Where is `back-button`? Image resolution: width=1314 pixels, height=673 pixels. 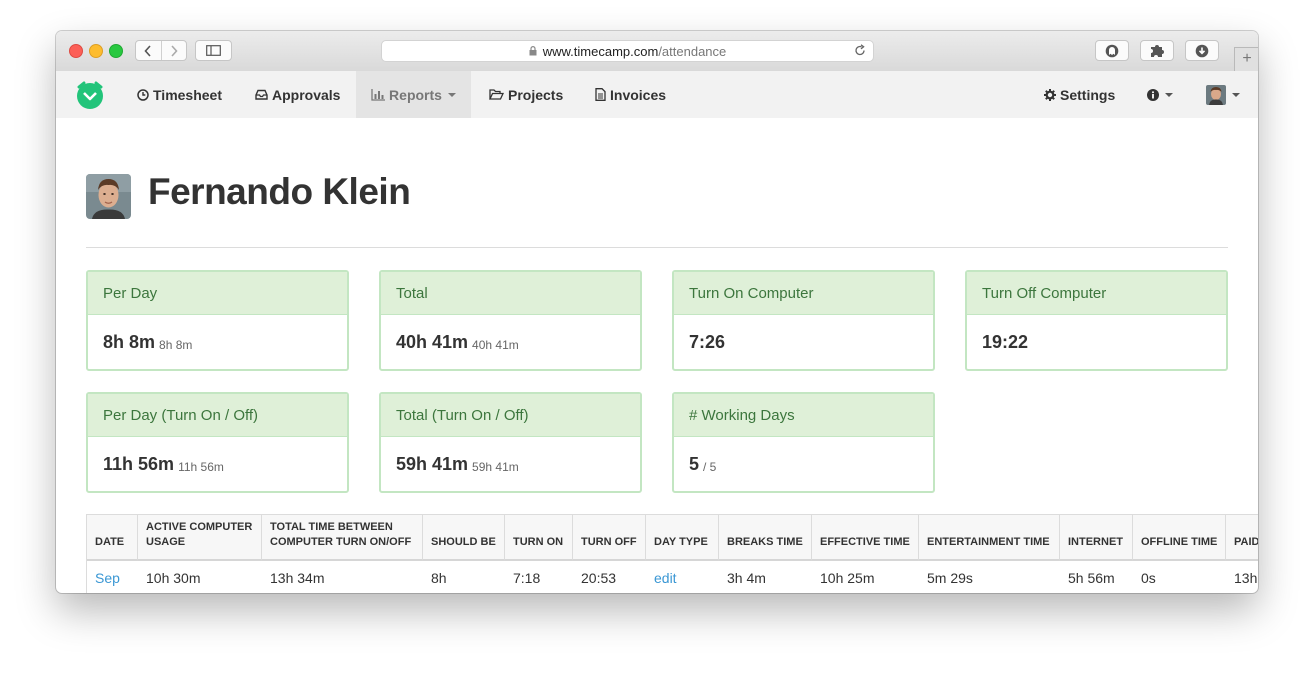 back-button is located at coordinates (148, 50).